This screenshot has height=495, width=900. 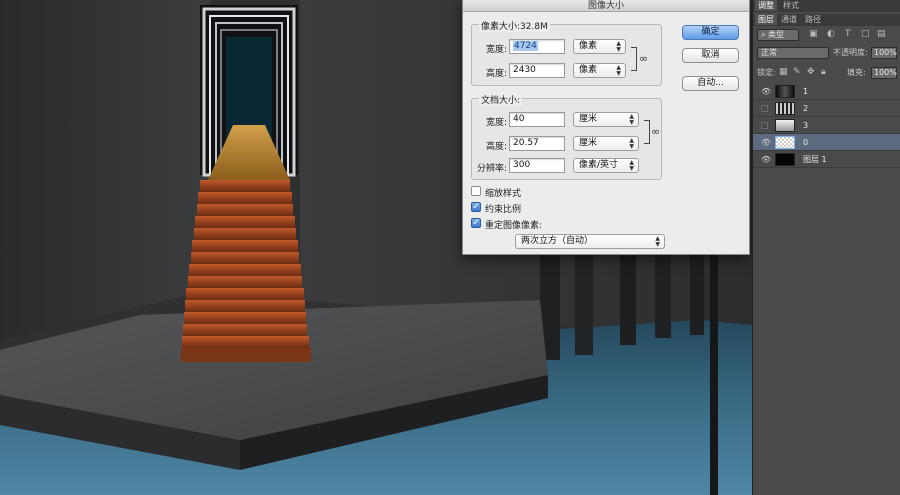 What do you see at coordinates (496, 123) in the screenshot?
I see `doc-width-label: 宽度:` at bounding box center [496, 123].